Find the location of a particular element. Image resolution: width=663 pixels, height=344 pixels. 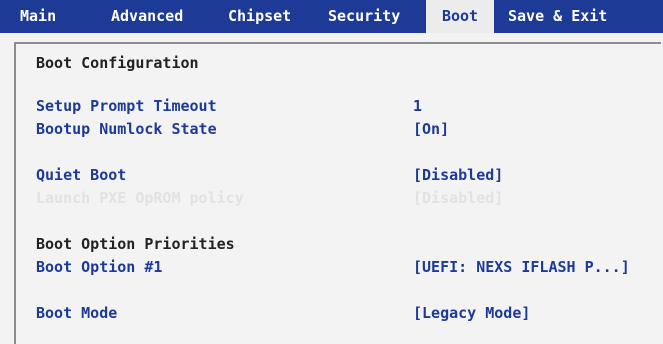

setup-prompt-timeout-label: Setup Prompt Timeout is located at coordinates (126, 106).